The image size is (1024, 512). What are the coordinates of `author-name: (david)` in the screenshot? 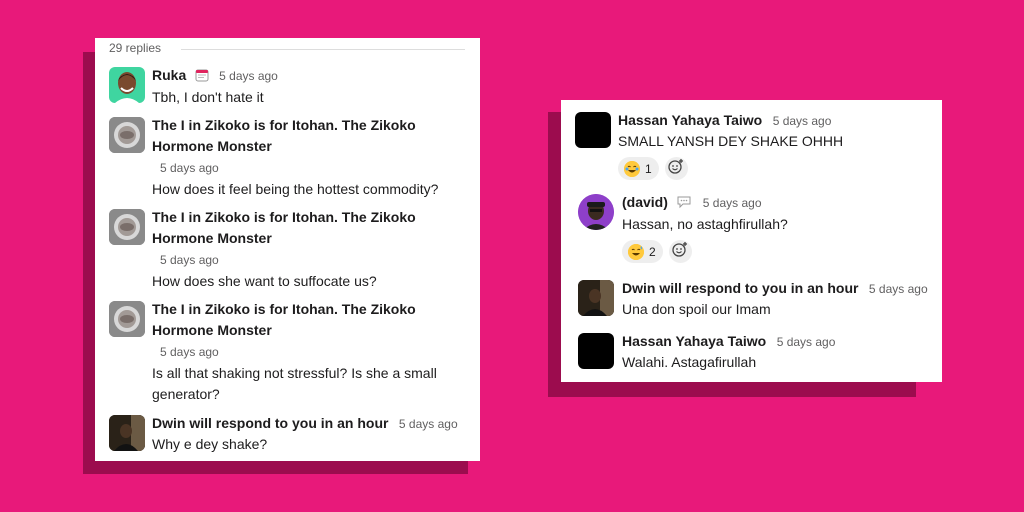 It's located at (645, 202).